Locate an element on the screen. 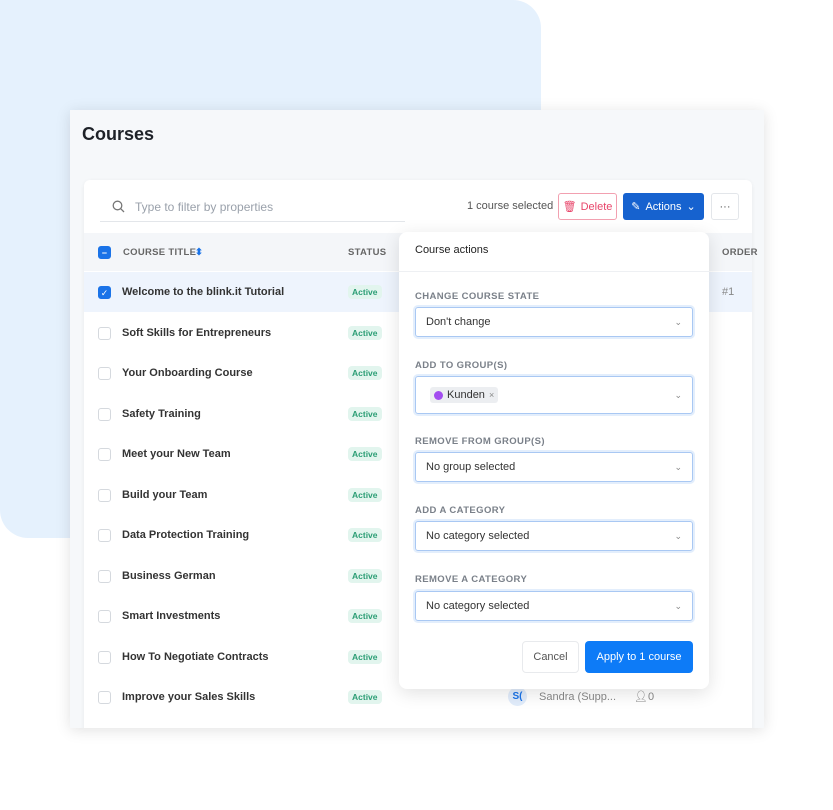 This screenshot has width=833, height=810. add-groups-select: Kunden × ⌄ is located at coordinates (554, 395).